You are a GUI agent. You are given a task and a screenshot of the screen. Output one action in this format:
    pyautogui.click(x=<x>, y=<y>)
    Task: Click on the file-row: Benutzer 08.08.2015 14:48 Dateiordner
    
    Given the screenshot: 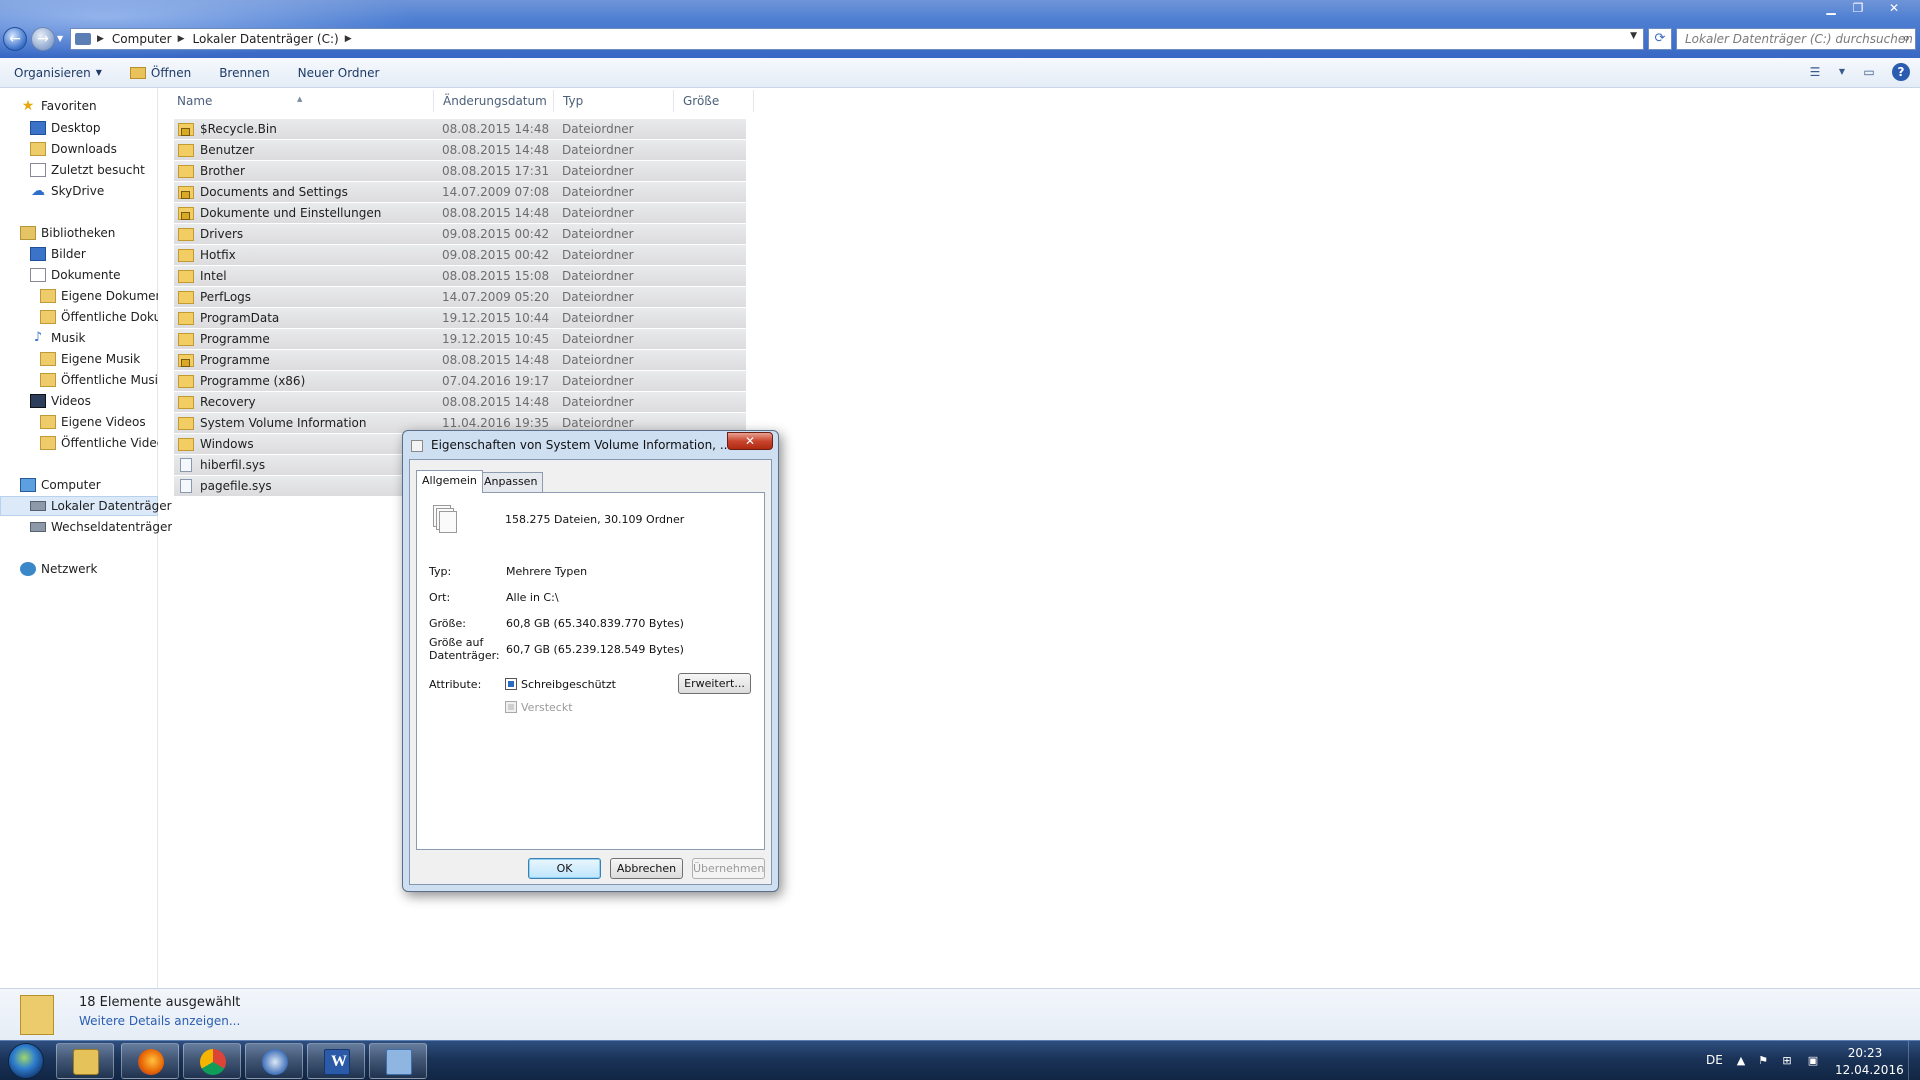 What is the action you would take?
    pyautogui.click(x=460, y=149)
    